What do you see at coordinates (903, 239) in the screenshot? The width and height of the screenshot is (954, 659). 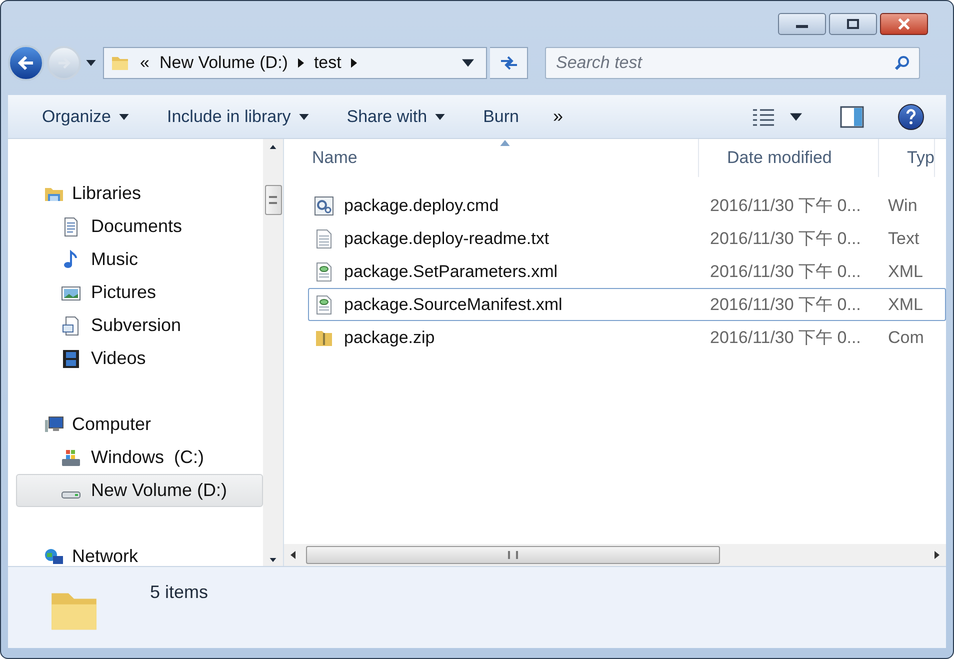 I see `file-type: Text` at bounding box center [903, 239].